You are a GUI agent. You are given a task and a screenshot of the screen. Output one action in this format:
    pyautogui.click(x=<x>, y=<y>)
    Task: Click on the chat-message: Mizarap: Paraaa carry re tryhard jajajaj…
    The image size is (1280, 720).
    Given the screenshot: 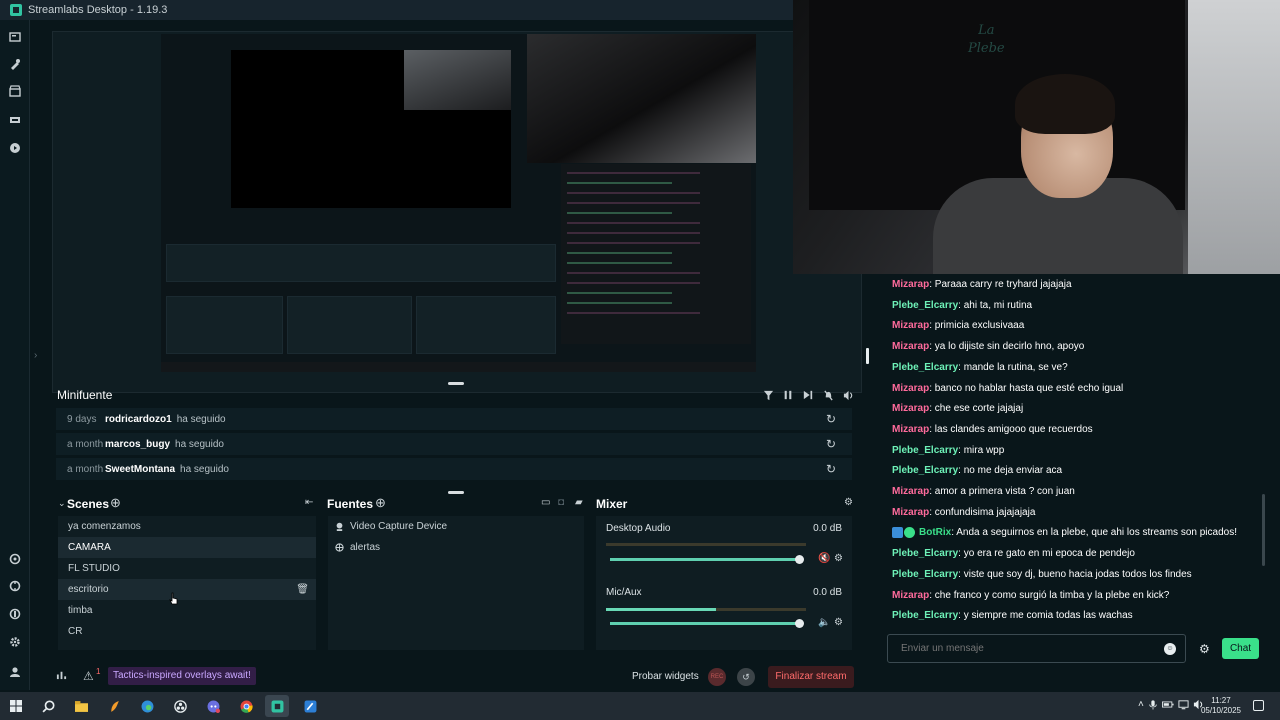 What is the action you would take?
    pyautogui.click(x=982, y=284)
    